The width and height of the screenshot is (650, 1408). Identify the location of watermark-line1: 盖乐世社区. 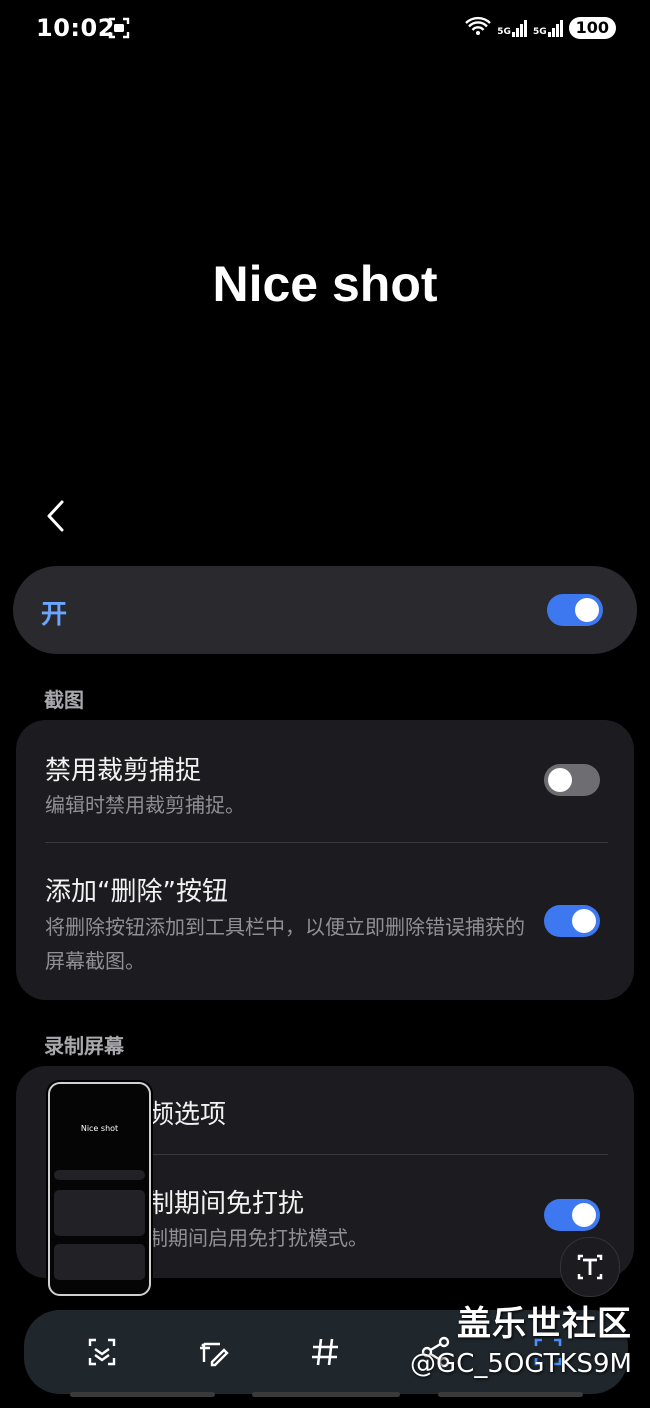
(544, 1324).